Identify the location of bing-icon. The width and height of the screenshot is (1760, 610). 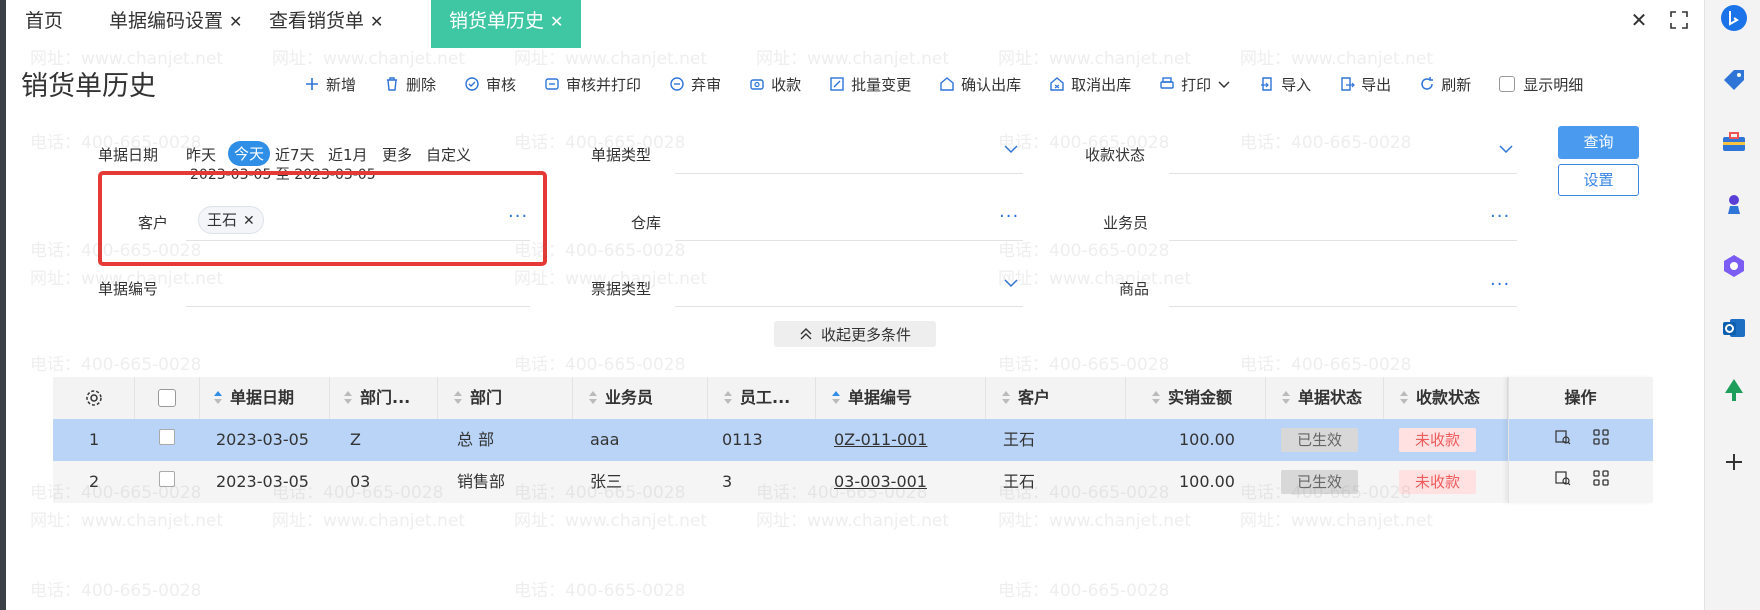
(1734, 18).